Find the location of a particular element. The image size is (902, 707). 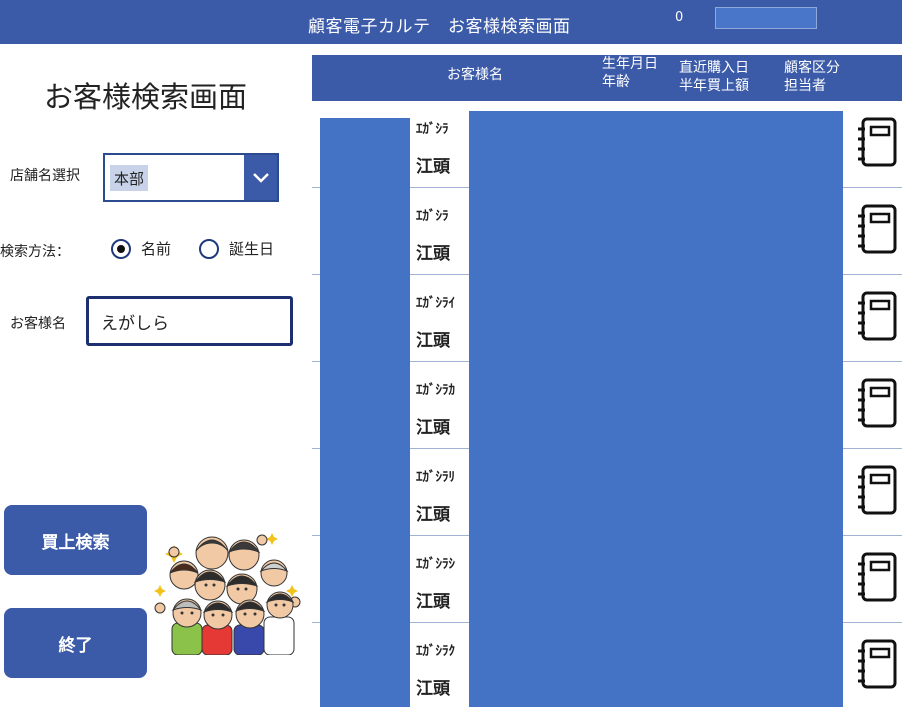

page-title: お客様検索画面 is located at coordinates (146, 97).